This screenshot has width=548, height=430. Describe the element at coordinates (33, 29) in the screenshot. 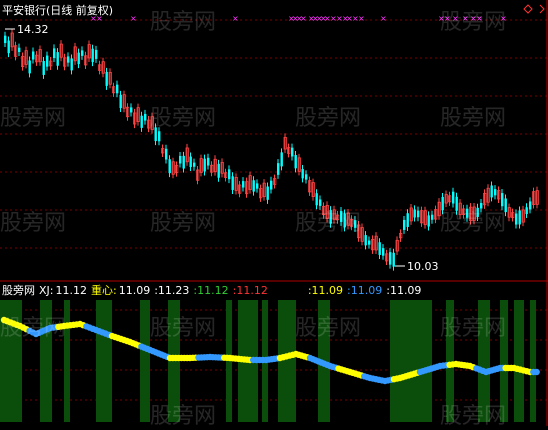

I see `price-high-label: 14.32` at that location.